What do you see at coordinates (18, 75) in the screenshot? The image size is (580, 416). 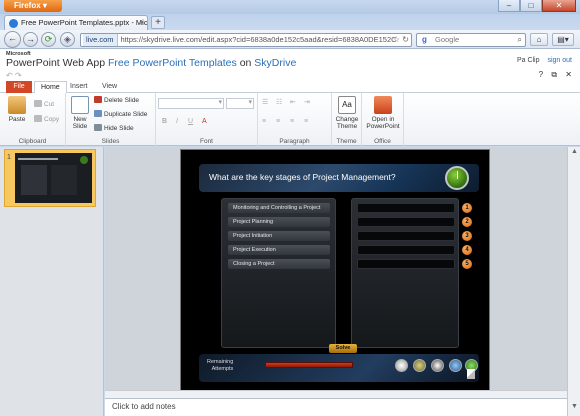 I see `redo-icon: ↷` at bounding box center [18, 75].